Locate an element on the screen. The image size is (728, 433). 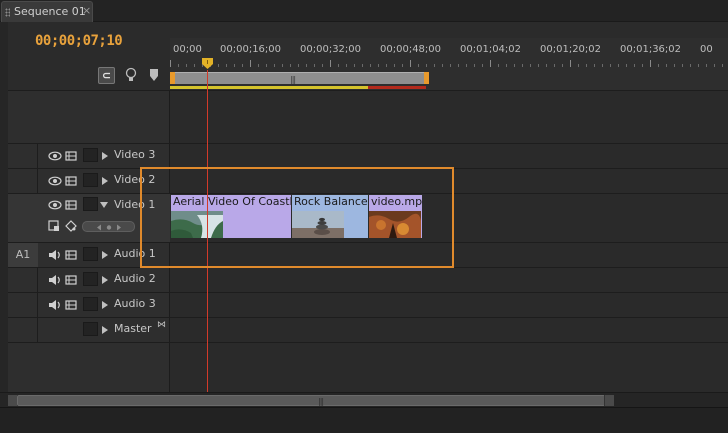
scroll-left-handle is located at coordinates (12, 400).